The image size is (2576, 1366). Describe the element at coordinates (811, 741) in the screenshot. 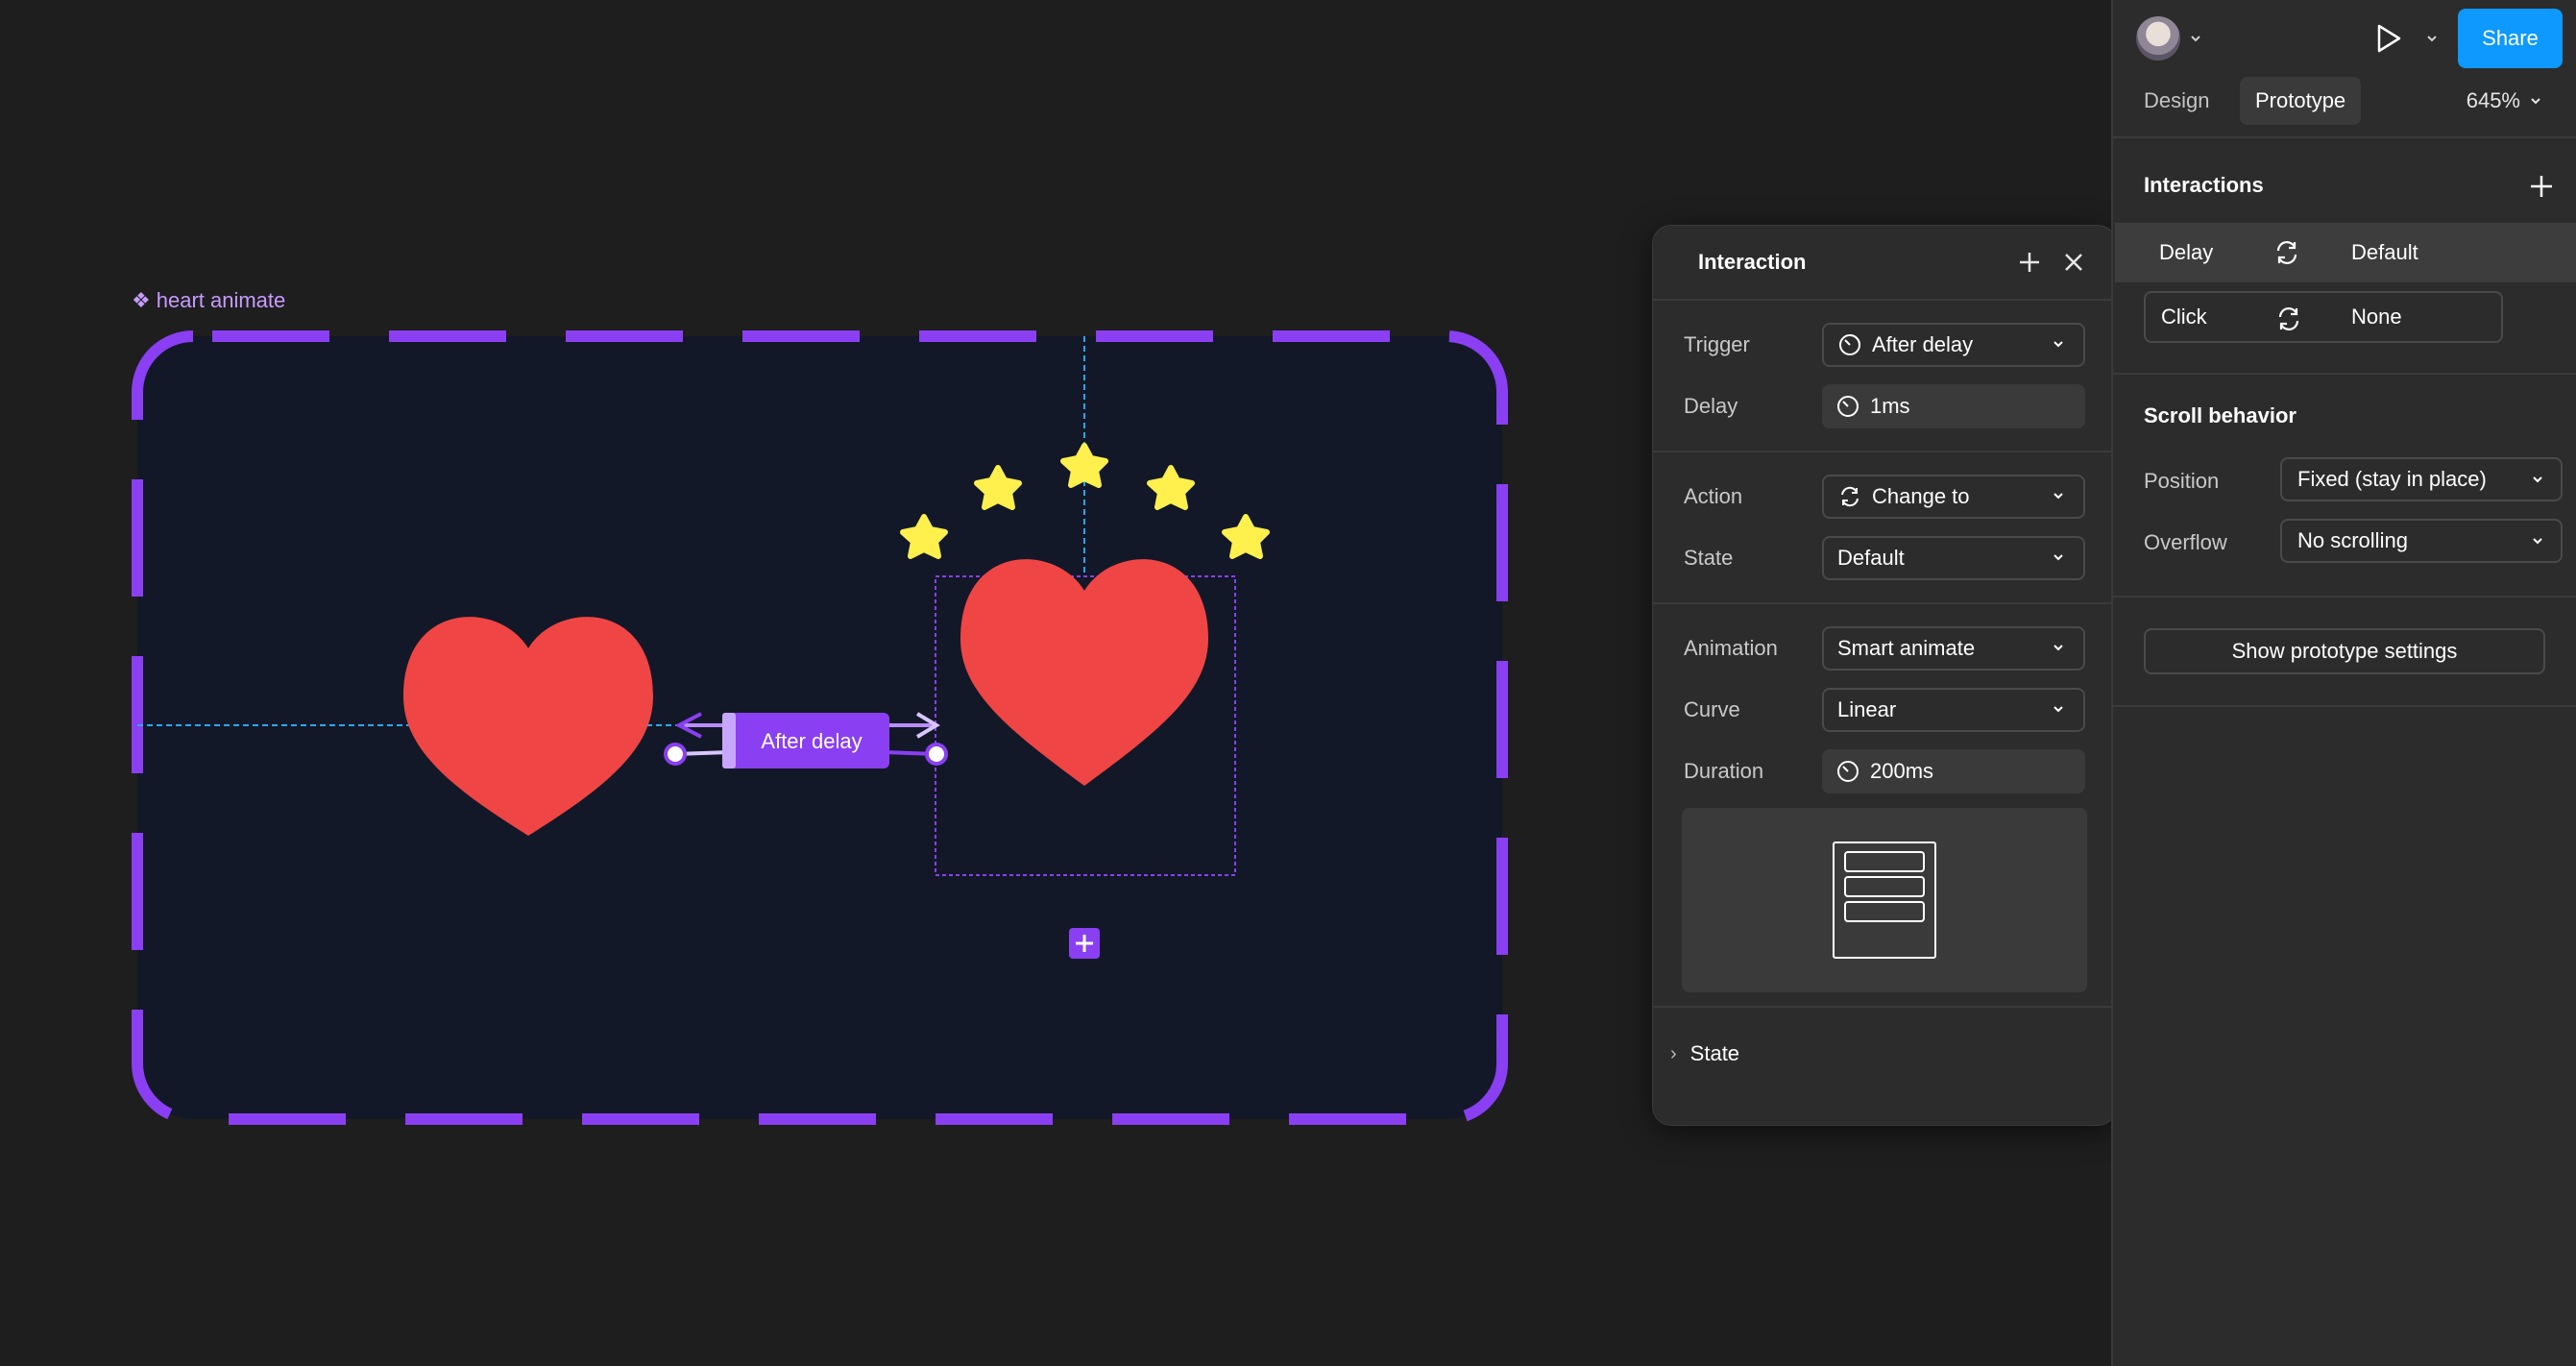

I see `connector-label: After delay` at that location.